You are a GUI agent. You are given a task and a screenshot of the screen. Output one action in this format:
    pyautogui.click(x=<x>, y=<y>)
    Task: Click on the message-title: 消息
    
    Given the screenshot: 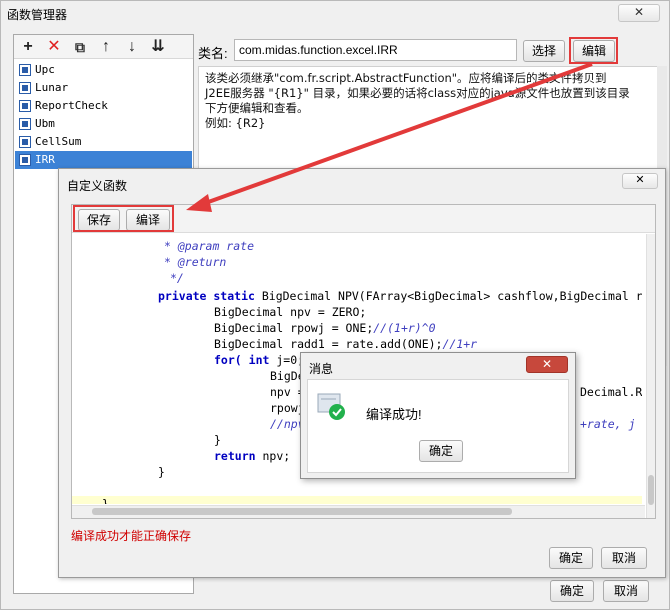 What is the action you would take?
    pyautogui.click(x=321, y=369)
    